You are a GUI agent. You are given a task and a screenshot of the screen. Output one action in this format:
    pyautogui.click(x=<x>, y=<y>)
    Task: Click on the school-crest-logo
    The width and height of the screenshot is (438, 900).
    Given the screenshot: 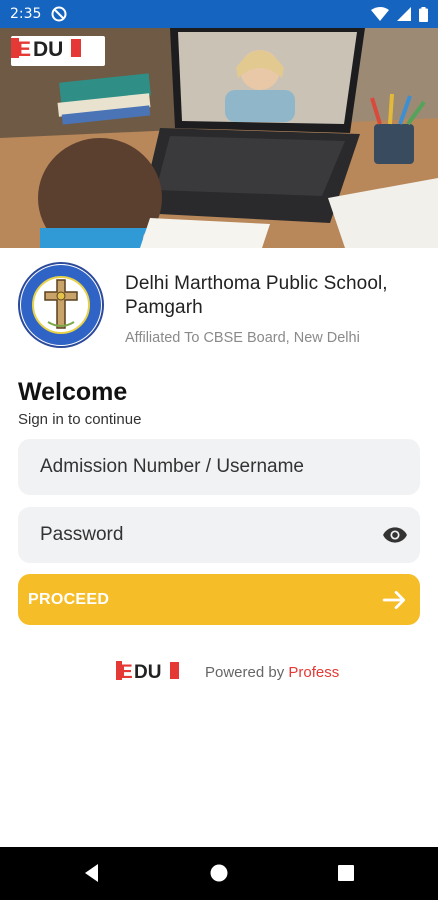 What is the action you would take?
    pyautogui.click(x=61, y=305)
    